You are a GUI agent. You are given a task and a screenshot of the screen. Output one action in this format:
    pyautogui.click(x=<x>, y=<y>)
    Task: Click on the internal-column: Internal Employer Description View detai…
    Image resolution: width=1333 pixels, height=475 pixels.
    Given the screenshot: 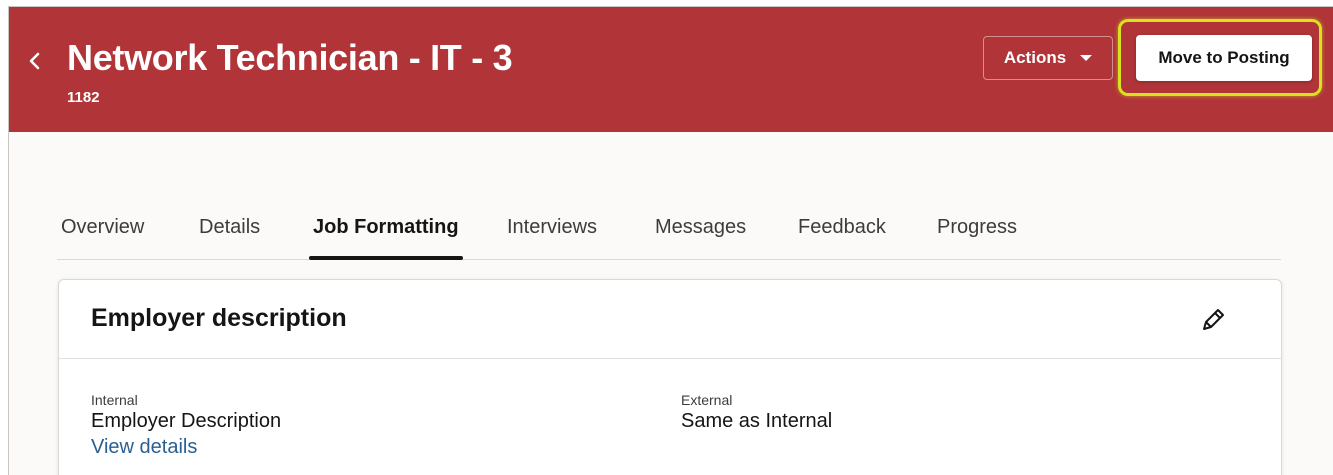 What is the action you would take?
    pyautogui.click(x=186, y=425)
    